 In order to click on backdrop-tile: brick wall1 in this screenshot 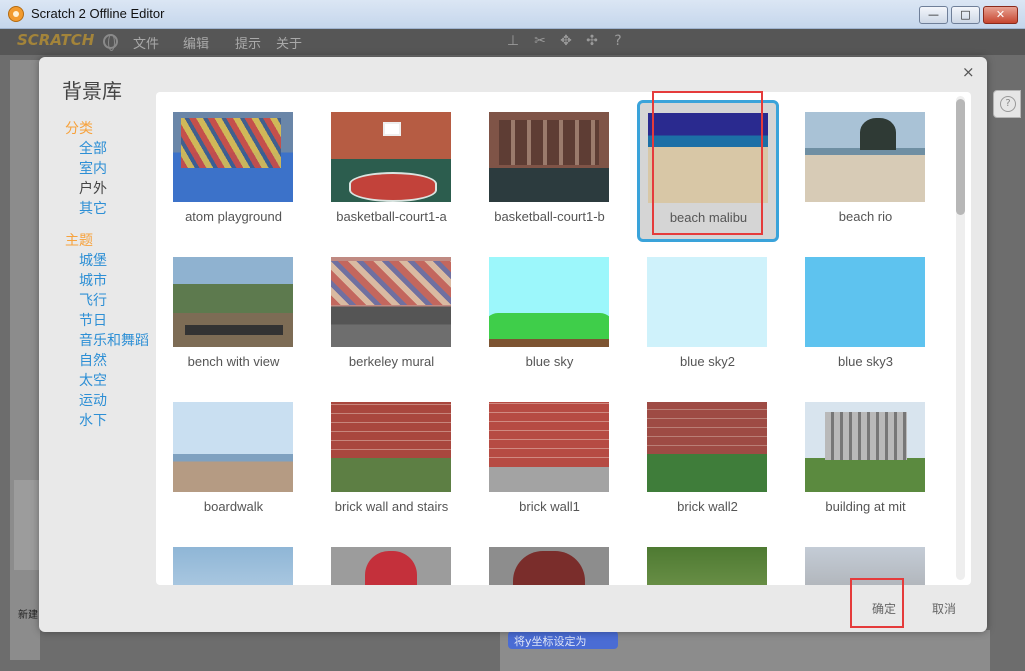, I will do `click(543, 453)`.